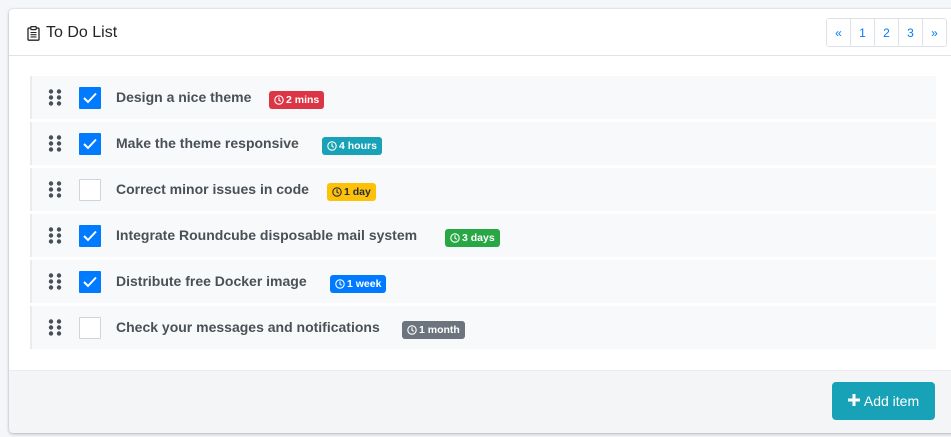  Describe the element at coordinates (184, 97) in the screenshot. I see `todo-text: Design a nice theme` at that location.